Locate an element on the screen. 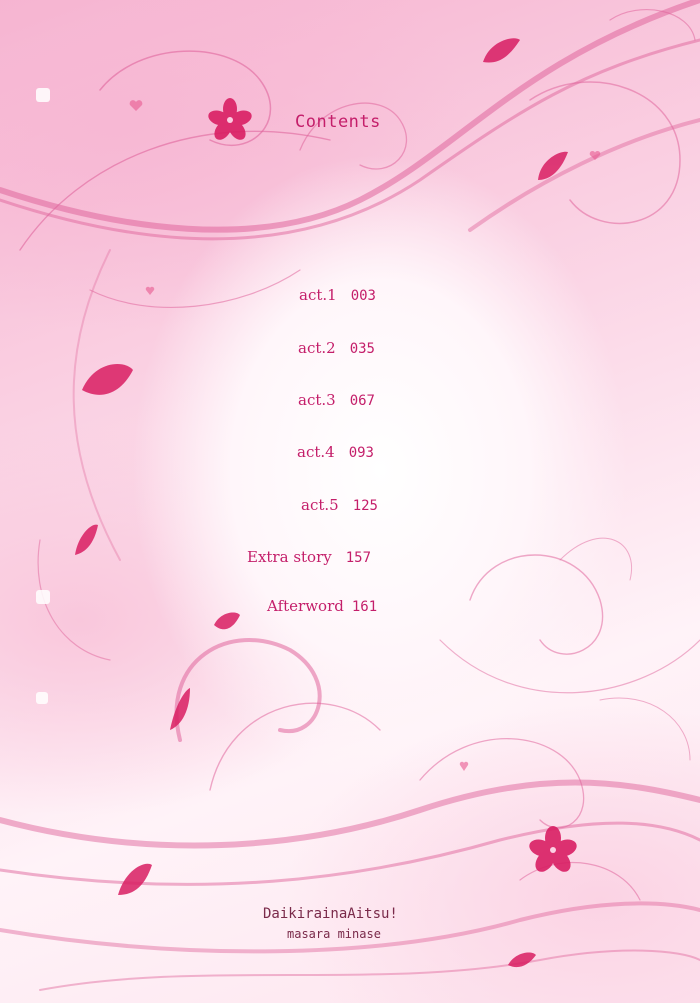 The width and height of the screenshot is (700, 1003). toc-entry: act.2 035 is located at coordinates (336, 348).